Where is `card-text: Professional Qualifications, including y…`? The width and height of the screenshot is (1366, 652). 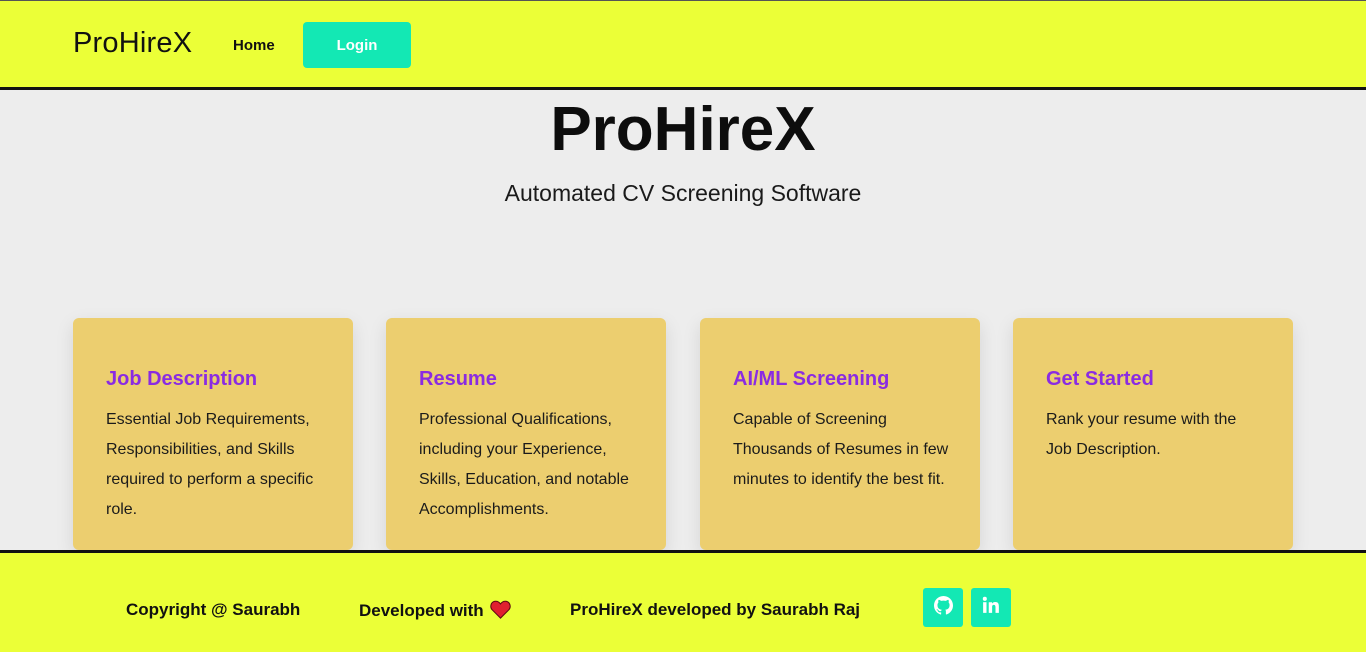
card-text: Professional Qualifications, including y… is located at coordinates (524, 464).